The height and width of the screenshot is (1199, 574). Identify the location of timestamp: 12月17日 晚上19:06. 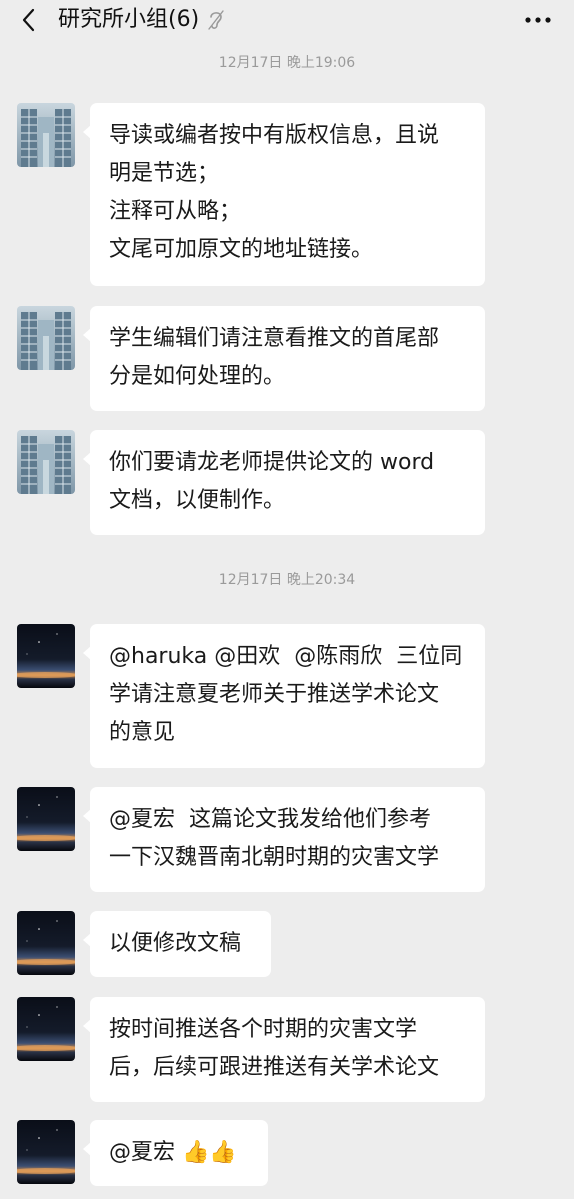
(287, 63).